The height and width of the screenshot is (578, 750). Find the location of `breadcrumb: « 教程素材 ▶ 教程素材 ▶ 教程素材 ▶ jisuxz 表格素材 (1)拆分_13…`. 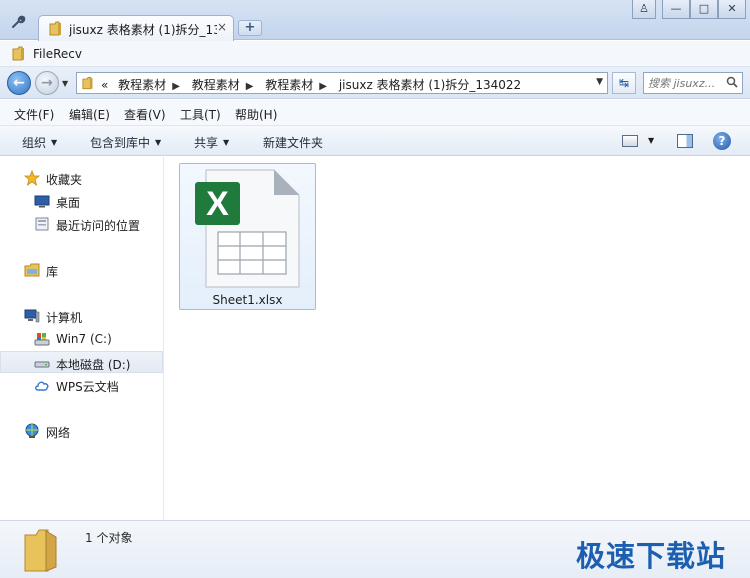

breadcrumb: « 教程素材 ▶ 教程素材 ▶ 教程素材 ▶ jisuxz 表格素材 (1)拆分_13… is located at coordinates (314, 84).